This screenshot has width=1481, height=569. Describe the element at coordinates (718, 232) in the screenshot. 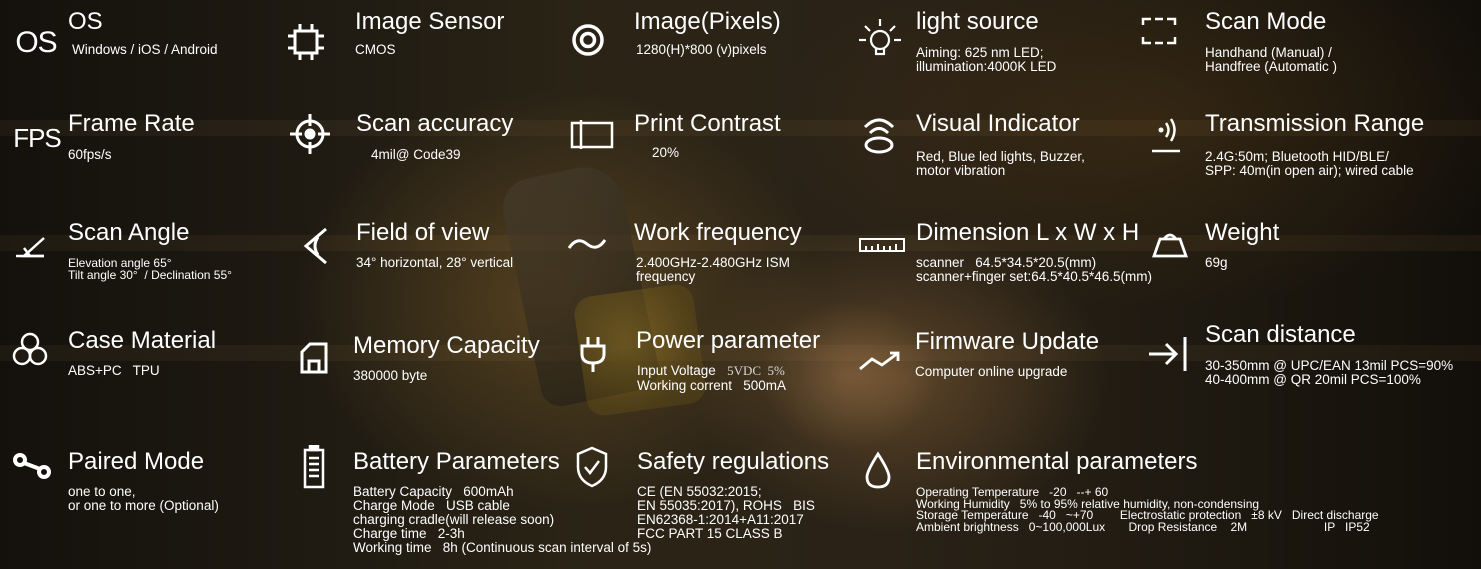

I see `work-frequency-title: Work frequency` at that location.